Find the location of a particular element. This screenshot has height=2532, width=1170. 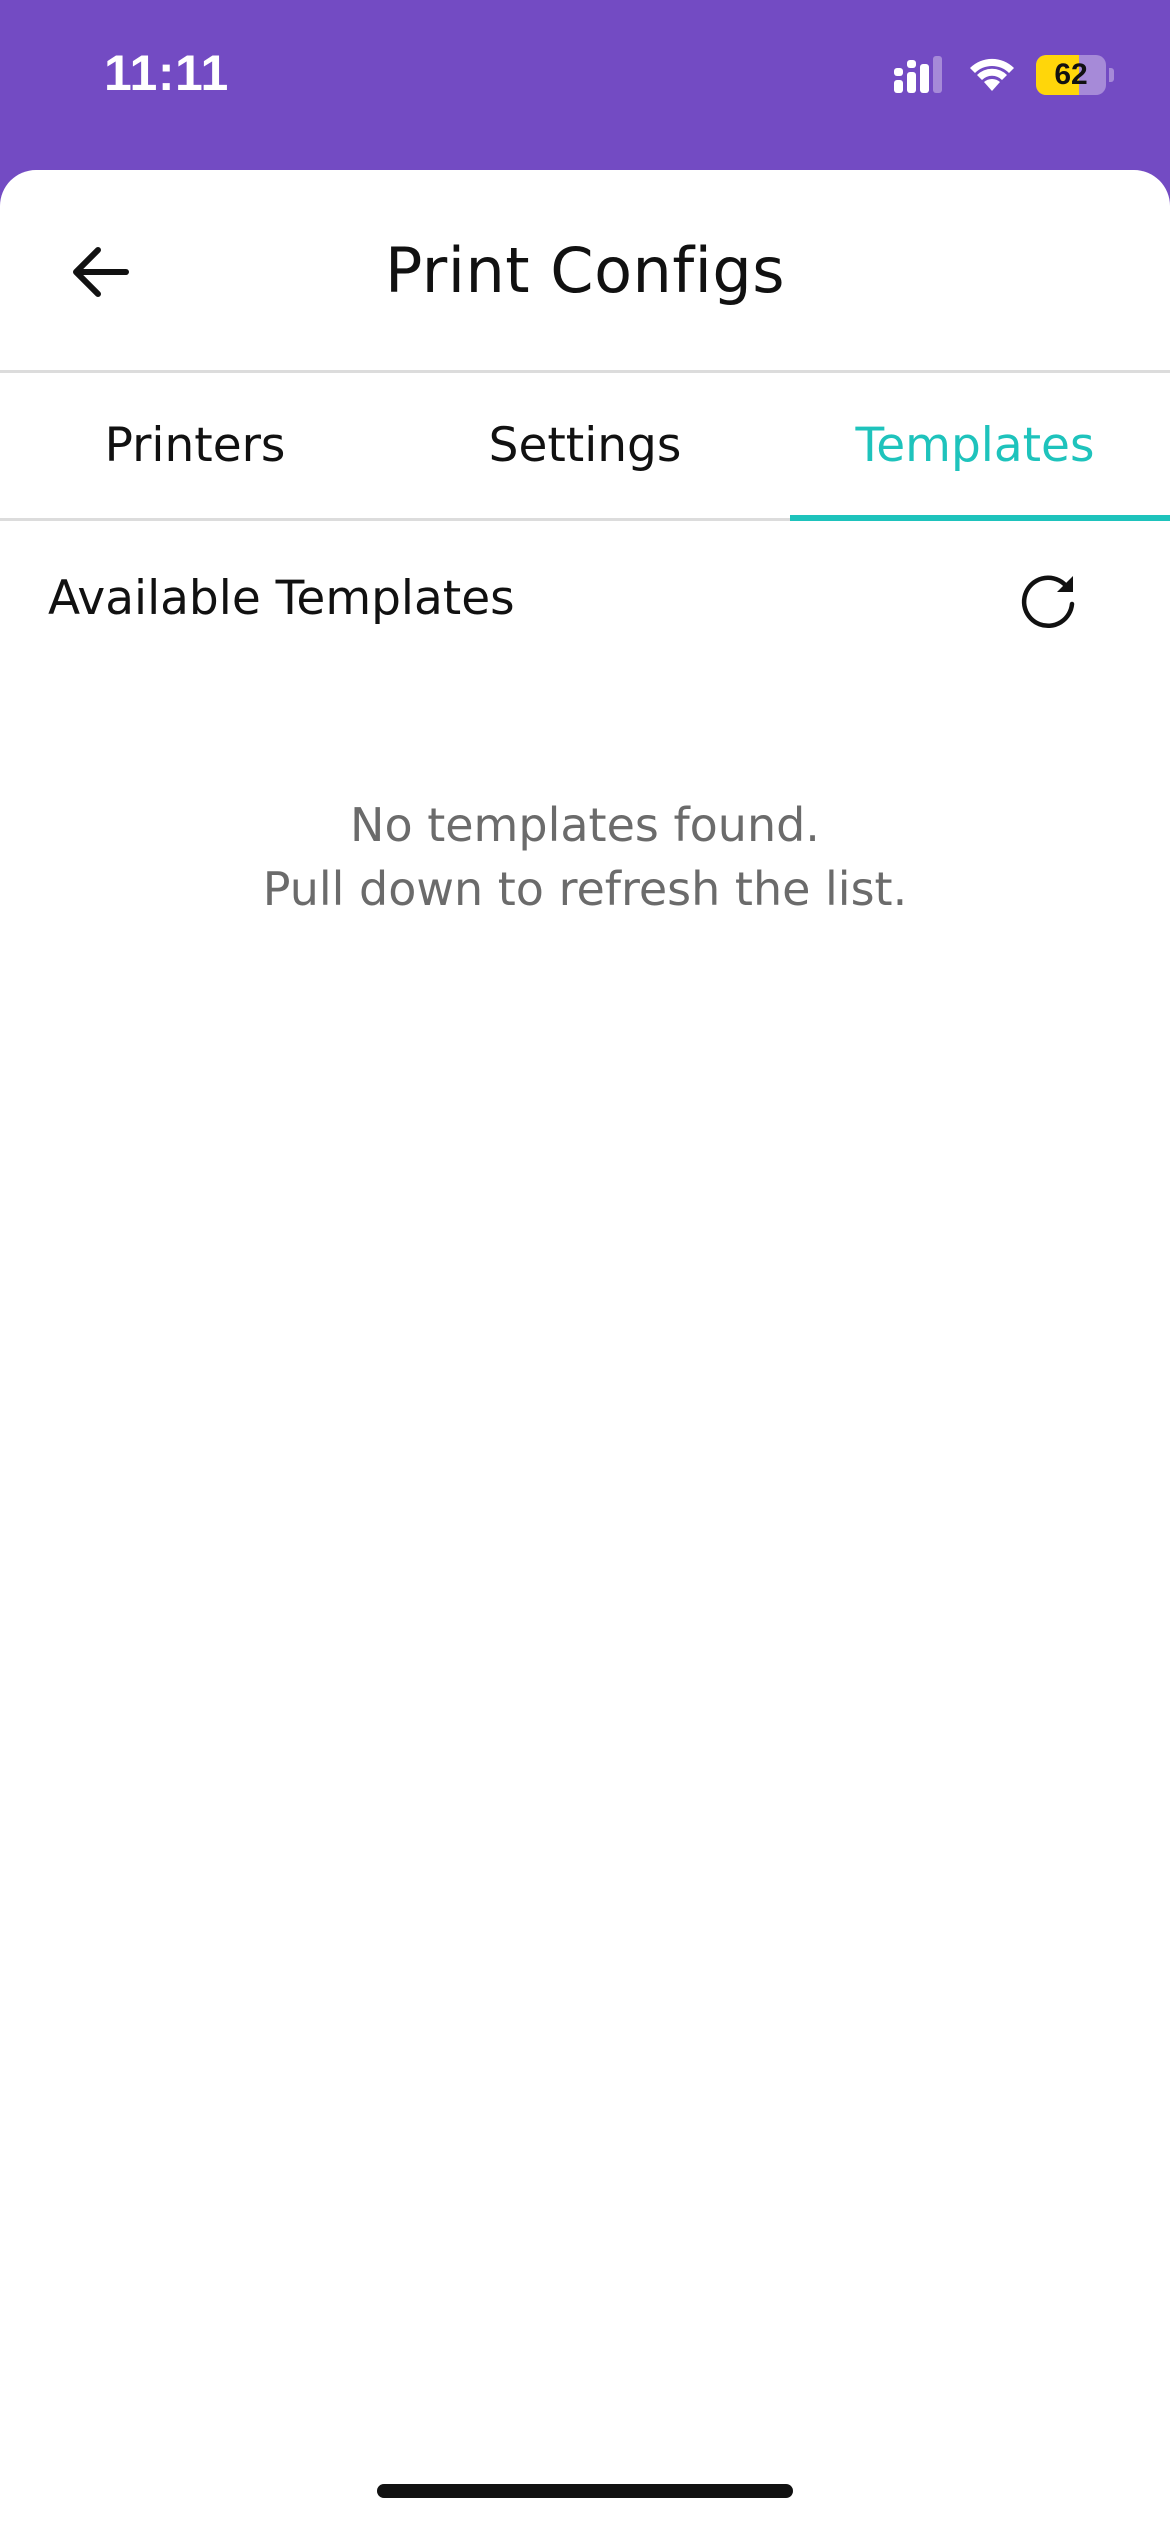

tab-label: Templates is located at coordinates (975, 445).